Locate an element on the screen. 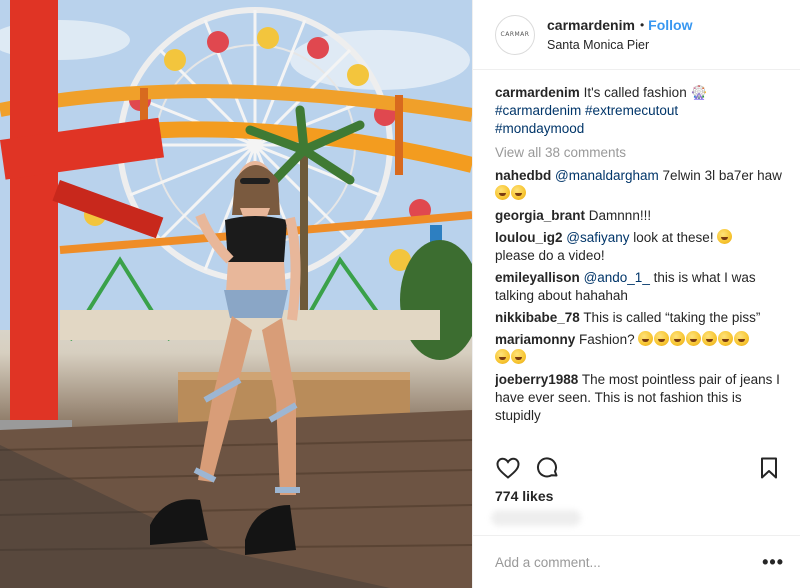 This screenshot has width=800, height=588. comment-text-continued: please do a video! is located at coordinates (550, 255).